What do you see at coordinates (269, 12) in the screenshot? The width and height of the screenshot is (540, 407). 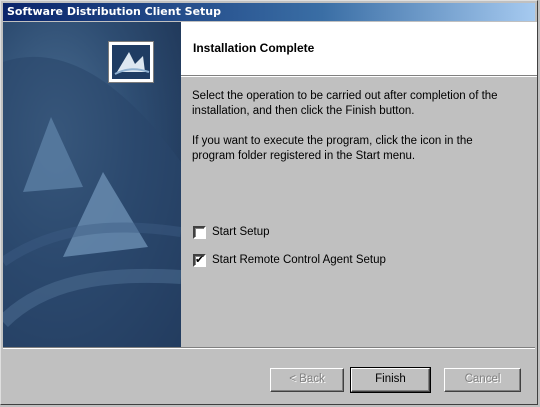 I see `title-bar: Software Distribution Client Setup` at bounding box center [269, 12].